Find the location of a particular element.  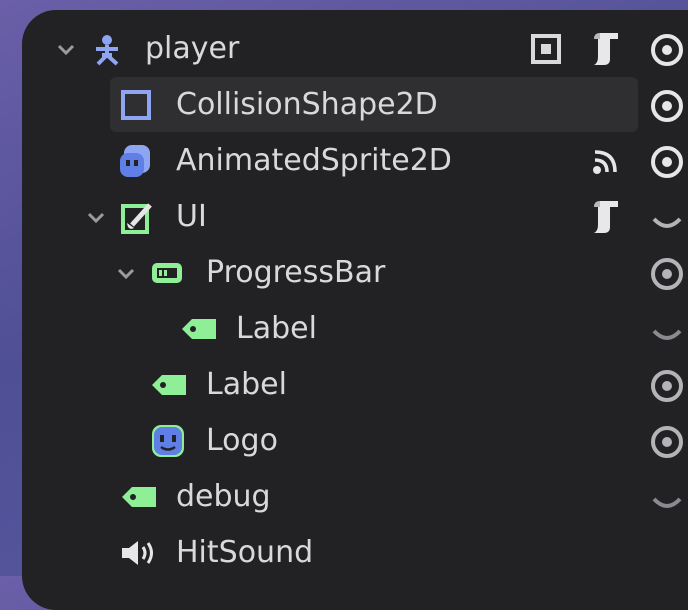

tree-item-ui: UI is located at coordinates (344, 217).